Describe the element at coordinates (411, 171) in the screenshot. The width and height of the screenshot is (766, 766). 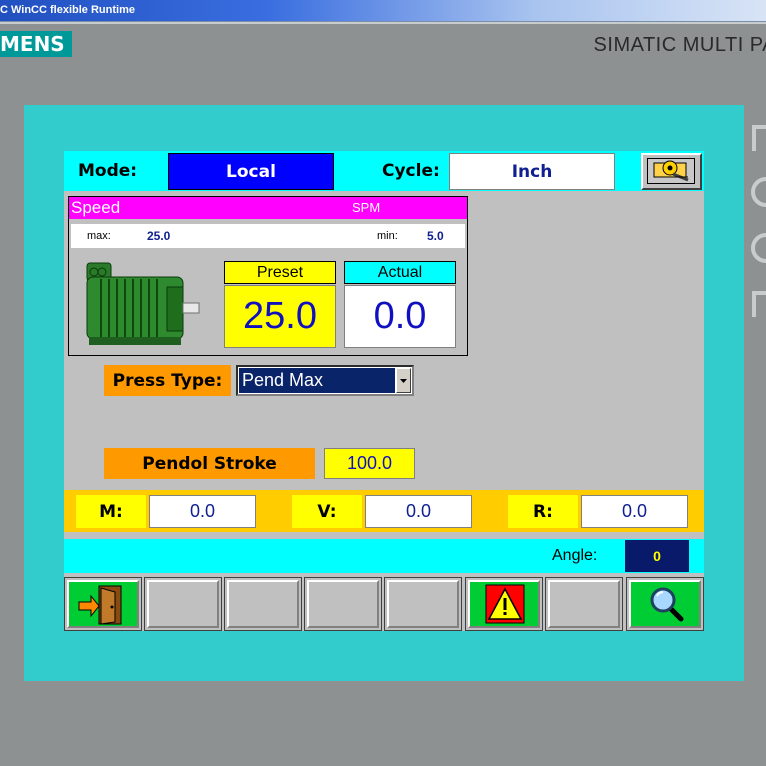
I see `cycle-label: Cycle:` at that location.